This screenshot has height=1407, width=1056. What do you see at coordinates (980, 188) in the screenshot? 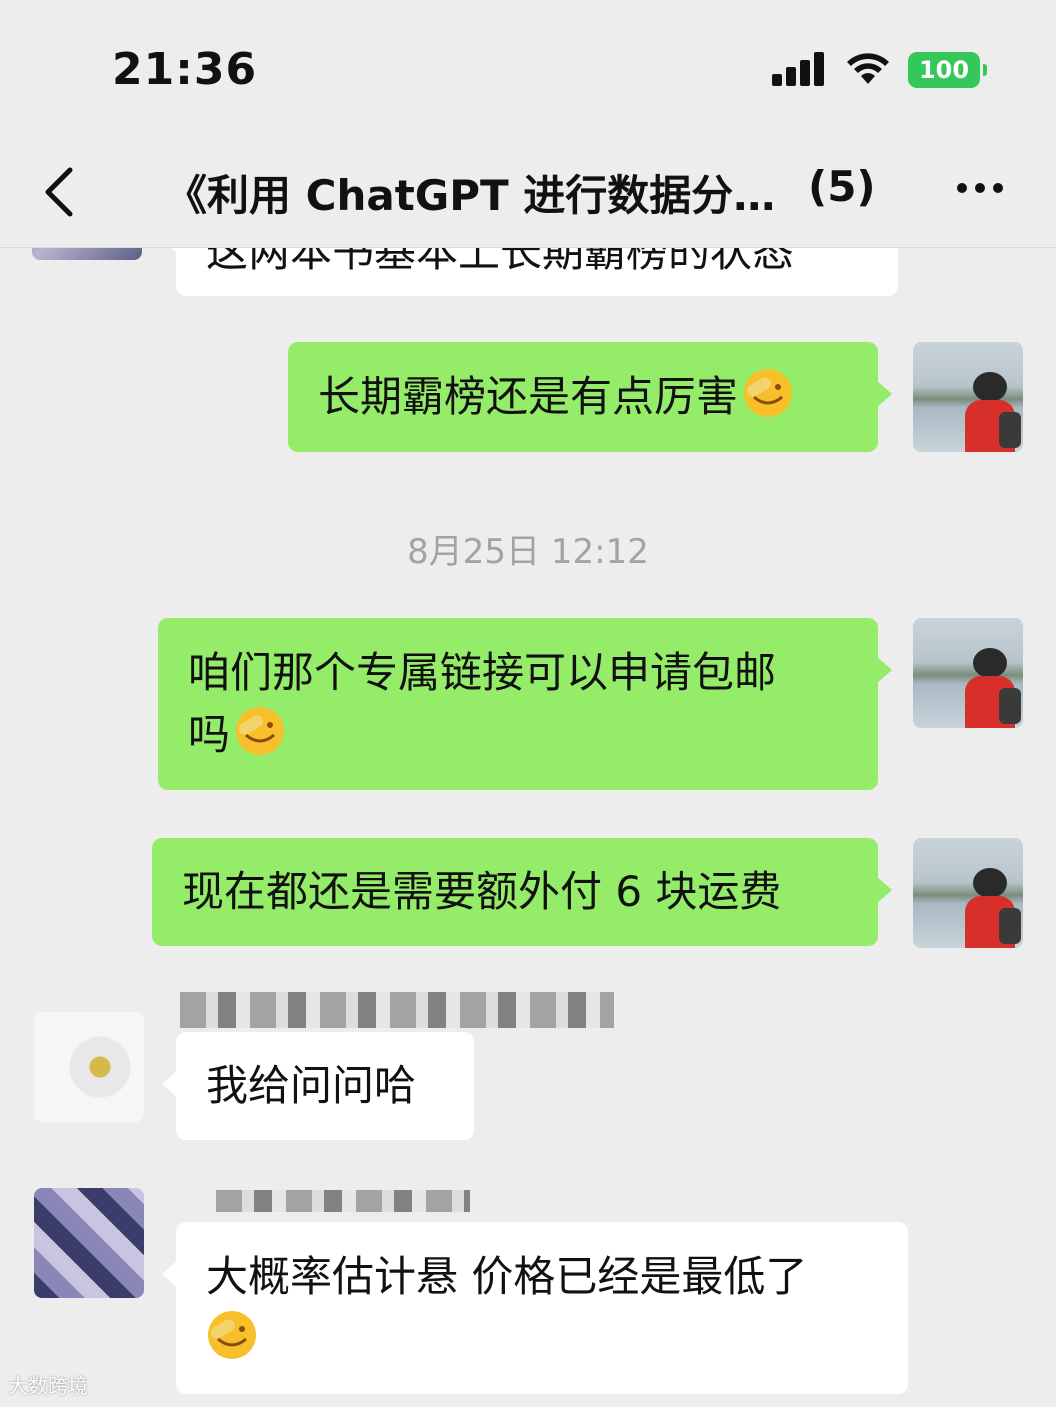
I see `more-options-icon` at bounding box center [980, 188].